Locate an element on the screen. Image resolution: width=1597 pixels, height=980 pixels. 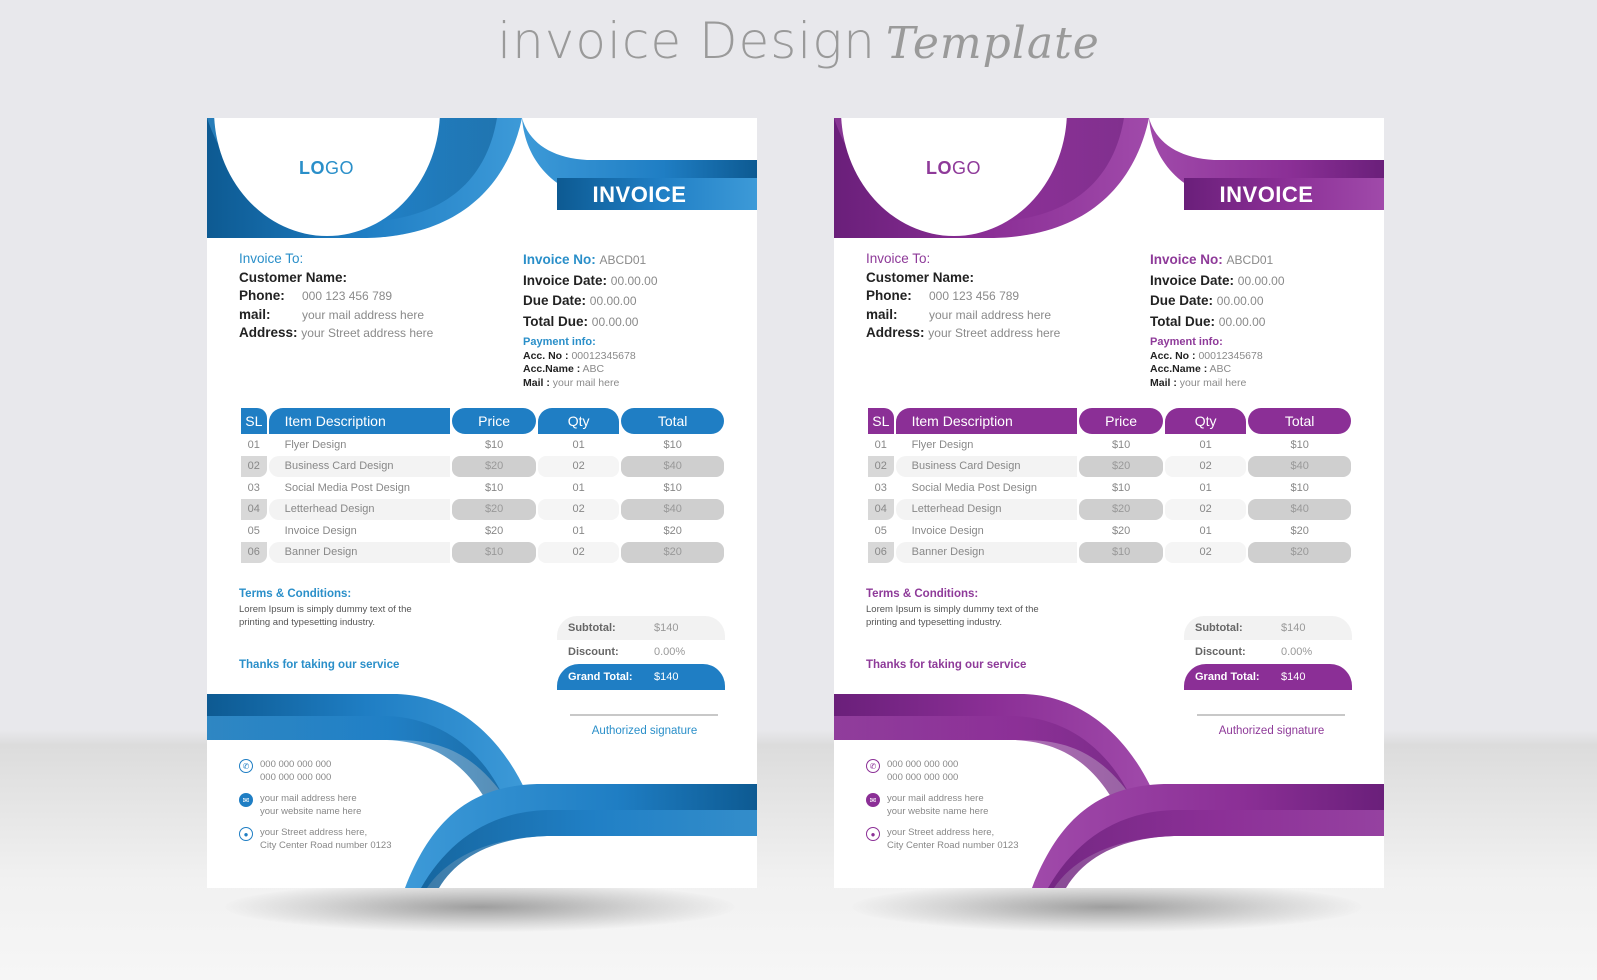
due-date-value: 00.00.00 is located at coordinates (1240, 301).